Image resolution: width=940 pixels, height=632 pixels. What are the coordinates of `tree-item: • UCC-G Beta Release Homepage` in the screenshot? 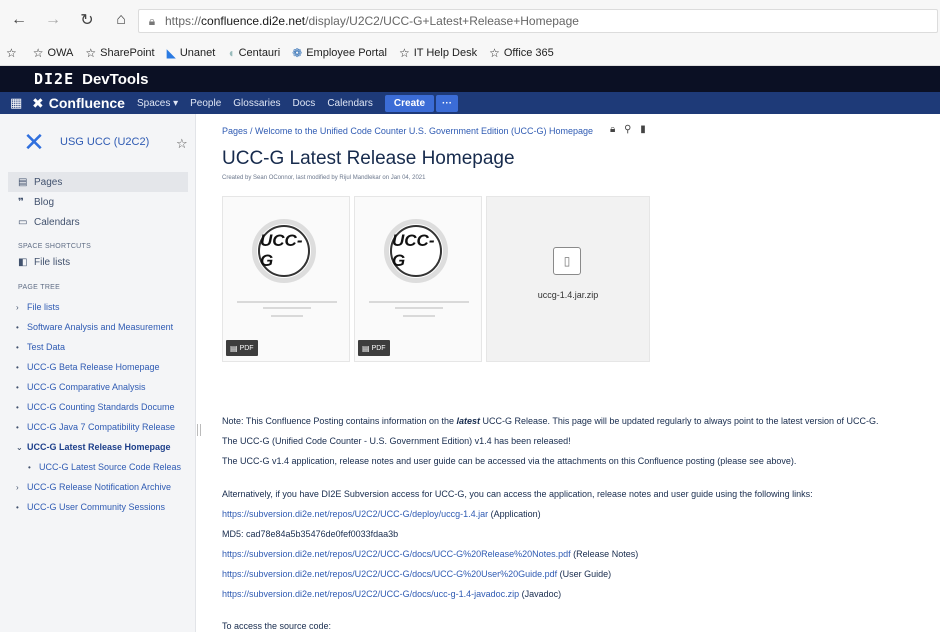 It's located at (104, 367).